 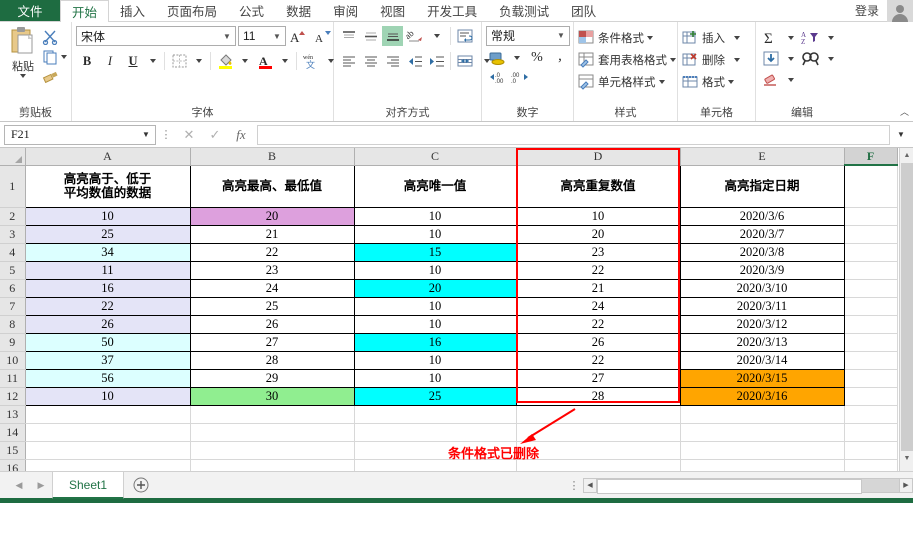 I want to click on cell-E14, so click(x=762, y=432).